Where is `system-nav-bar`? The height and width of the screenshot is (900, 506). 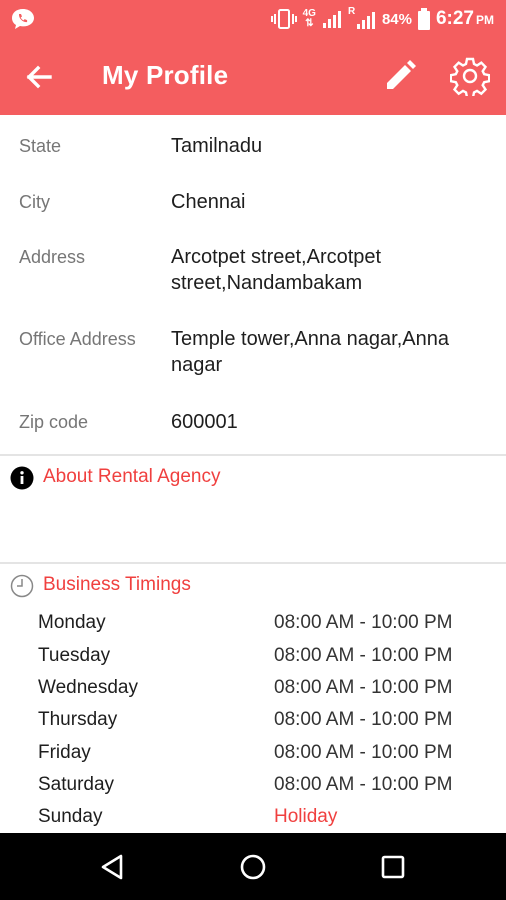
system-nav-bar is located at coordinates (253, 866).